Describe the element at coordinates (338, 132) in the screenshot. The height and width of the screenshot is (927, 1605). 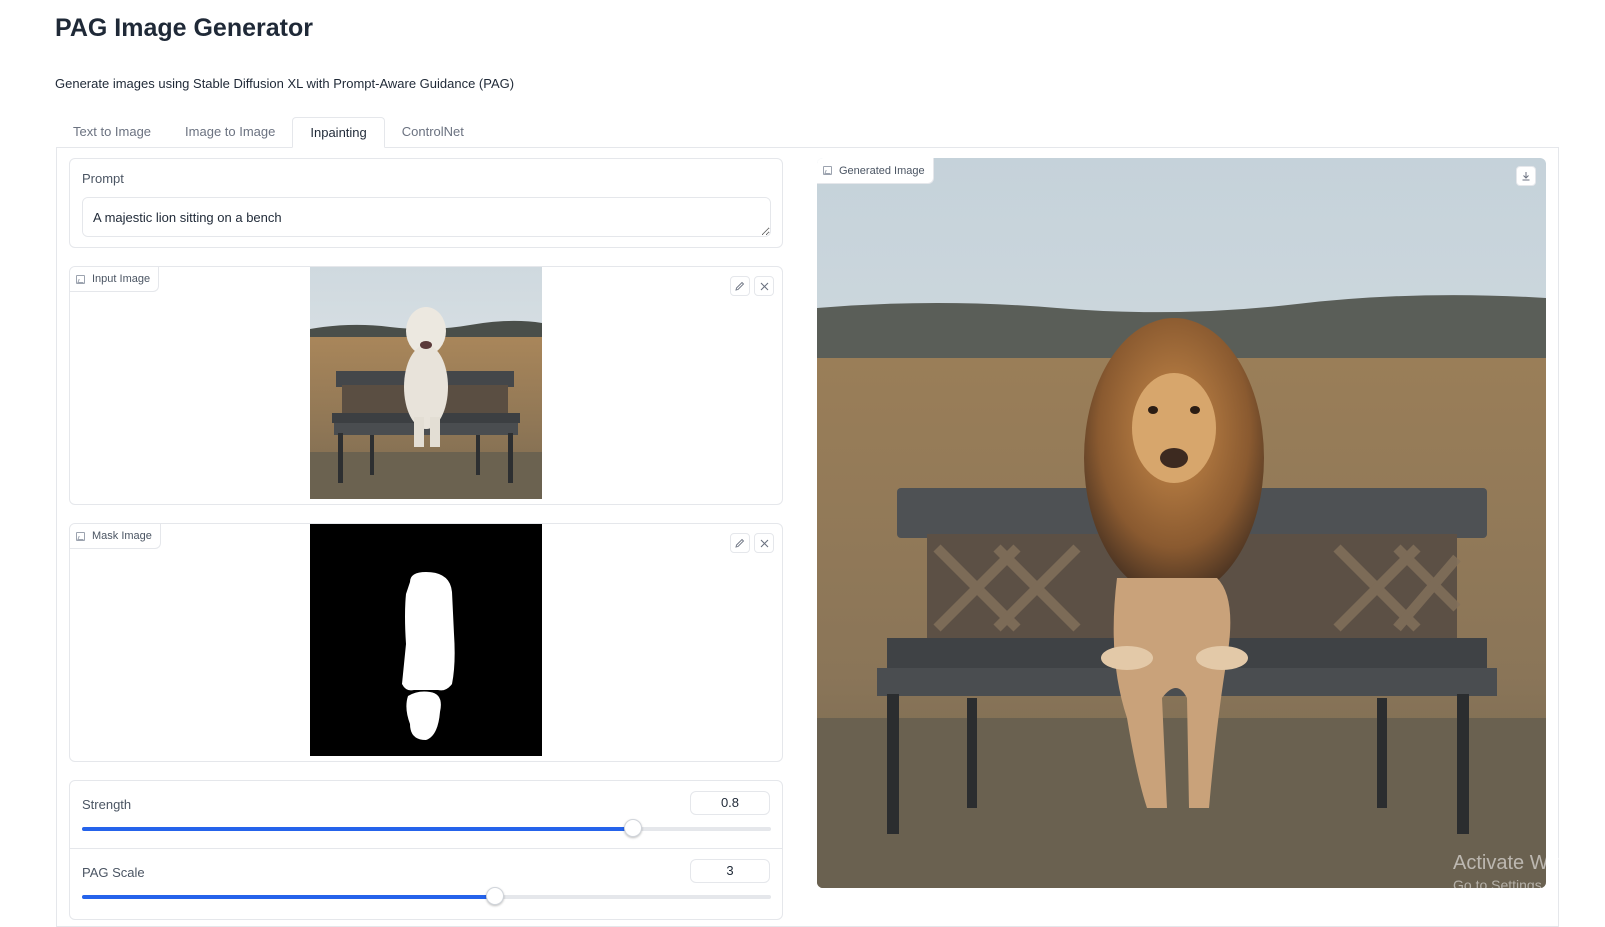
I see `tab-inpainting: Inpainting` at that location.